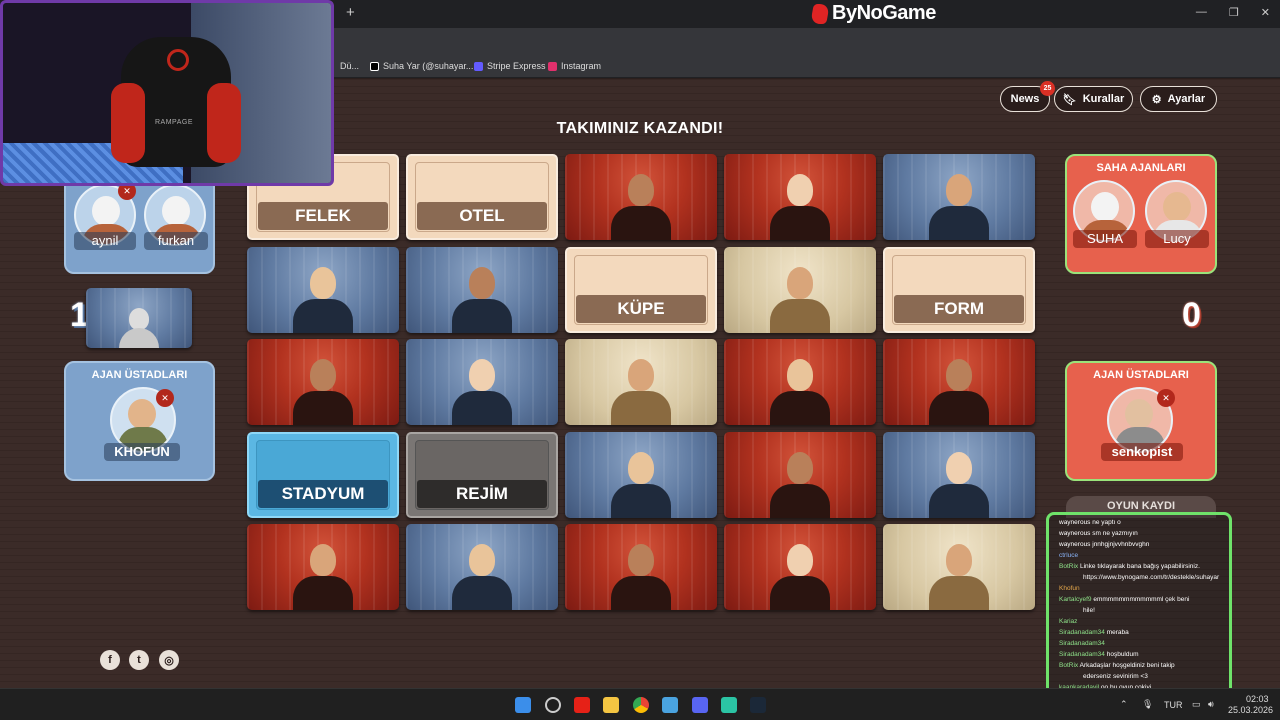  Describe the element at coordinates (482, 474) in the screenshot. I see `board-card: REJİM` at that location.